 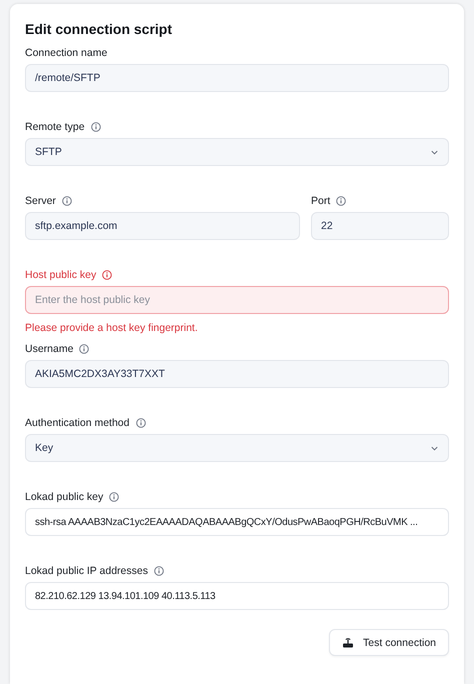 What do you see at coordinates (60, 275) in the screenshot?
I see `field-label: Host public key` at bounding box center [60, 275].